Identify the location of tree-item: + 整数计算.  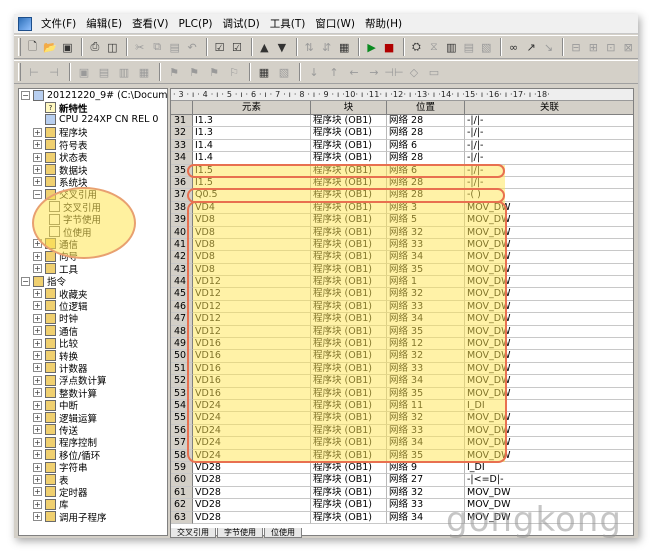
(65, 393).